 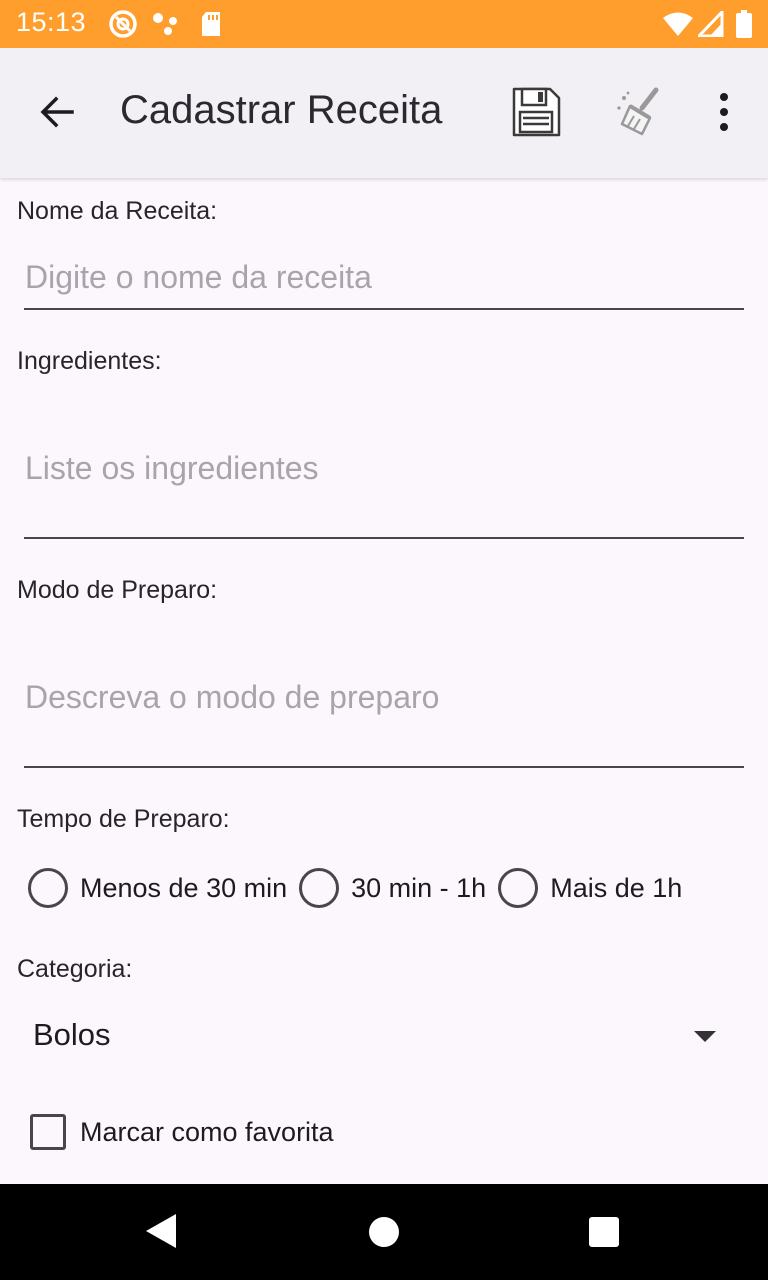 What do you see at coordinates (711, 24) in the screenshot?
I see `signal-icon` at bounding box center [711, 24].